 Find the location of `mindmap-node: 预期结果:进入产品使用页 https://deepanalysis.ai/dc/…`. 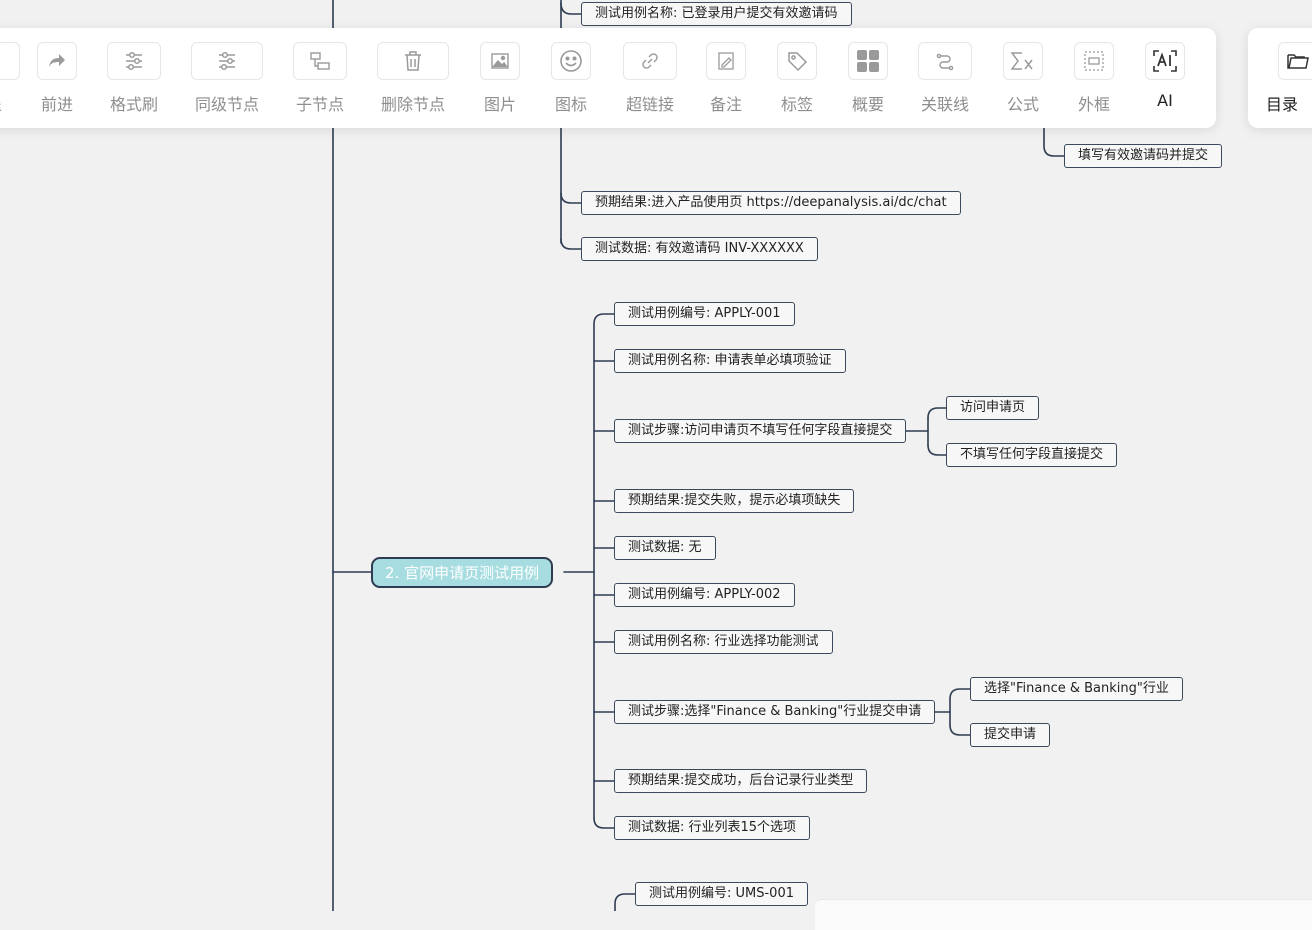

mindmap-node: 预期结果:进入产品使用页 https://deepanalysis.ai/dc/… is located at coordinates (771, 203).